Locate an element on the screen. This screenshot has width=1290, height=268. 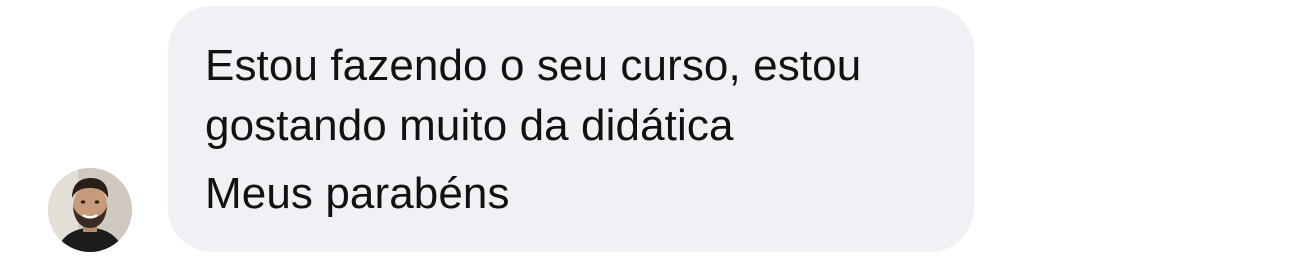
message-text-line: gostando muito da didática is located at coordinates (469, 125).